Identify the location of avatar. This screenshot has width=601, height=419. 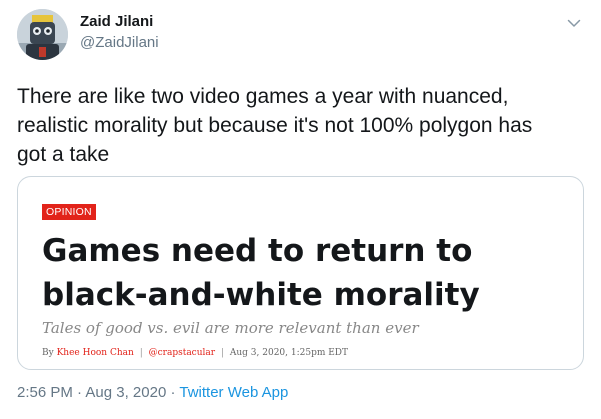
(42, 34).